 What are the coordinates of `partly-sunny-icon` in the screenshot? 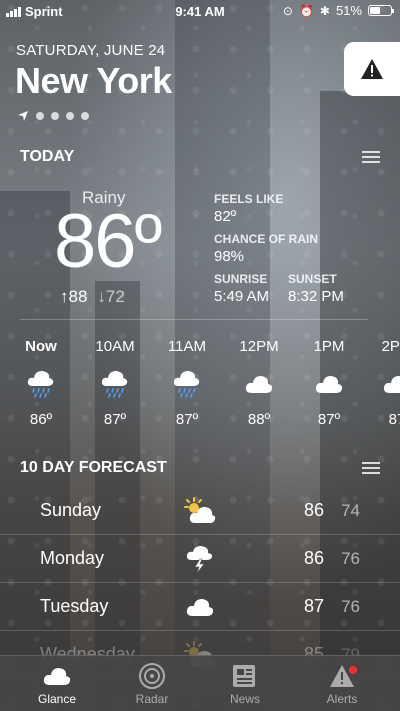 It's located at (200, 511).